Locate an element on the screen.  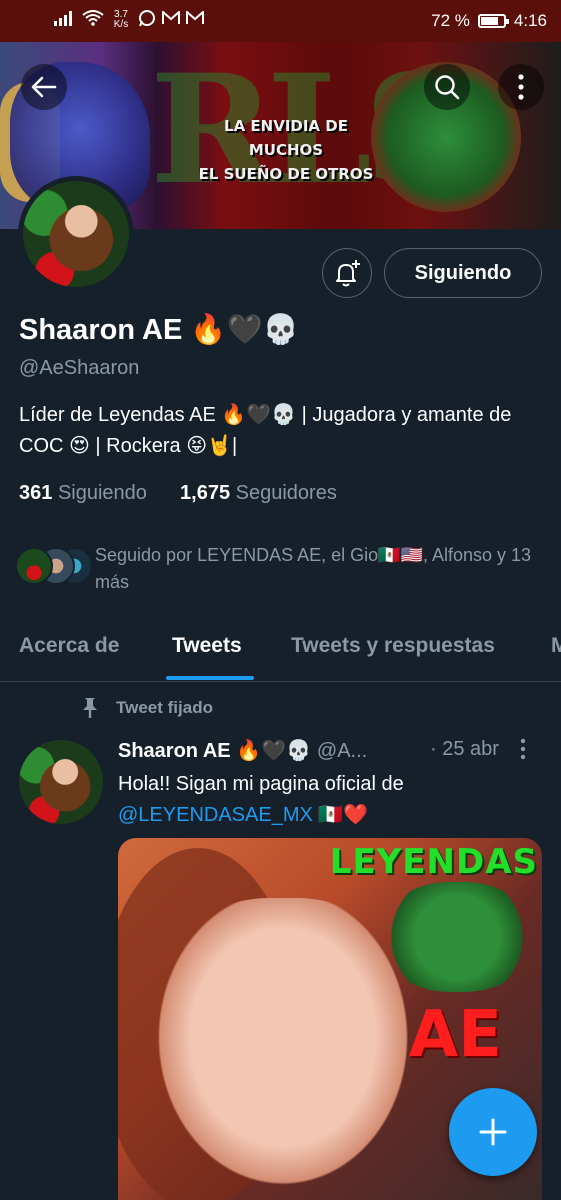
bell-plus-icon is located at coordinates (348, 273).